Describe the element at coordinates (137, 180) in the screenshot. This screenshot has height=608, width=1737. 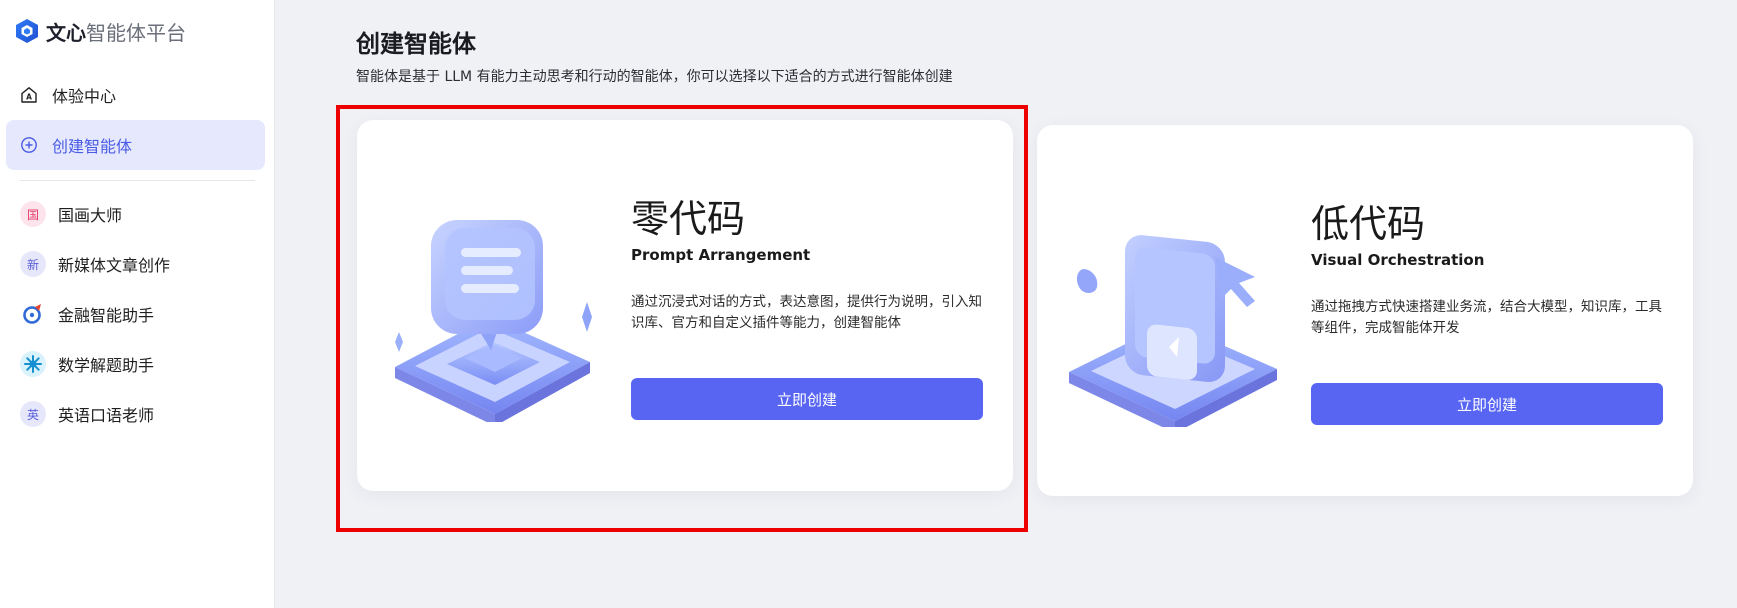
I see `sidebar-divider` at that location.